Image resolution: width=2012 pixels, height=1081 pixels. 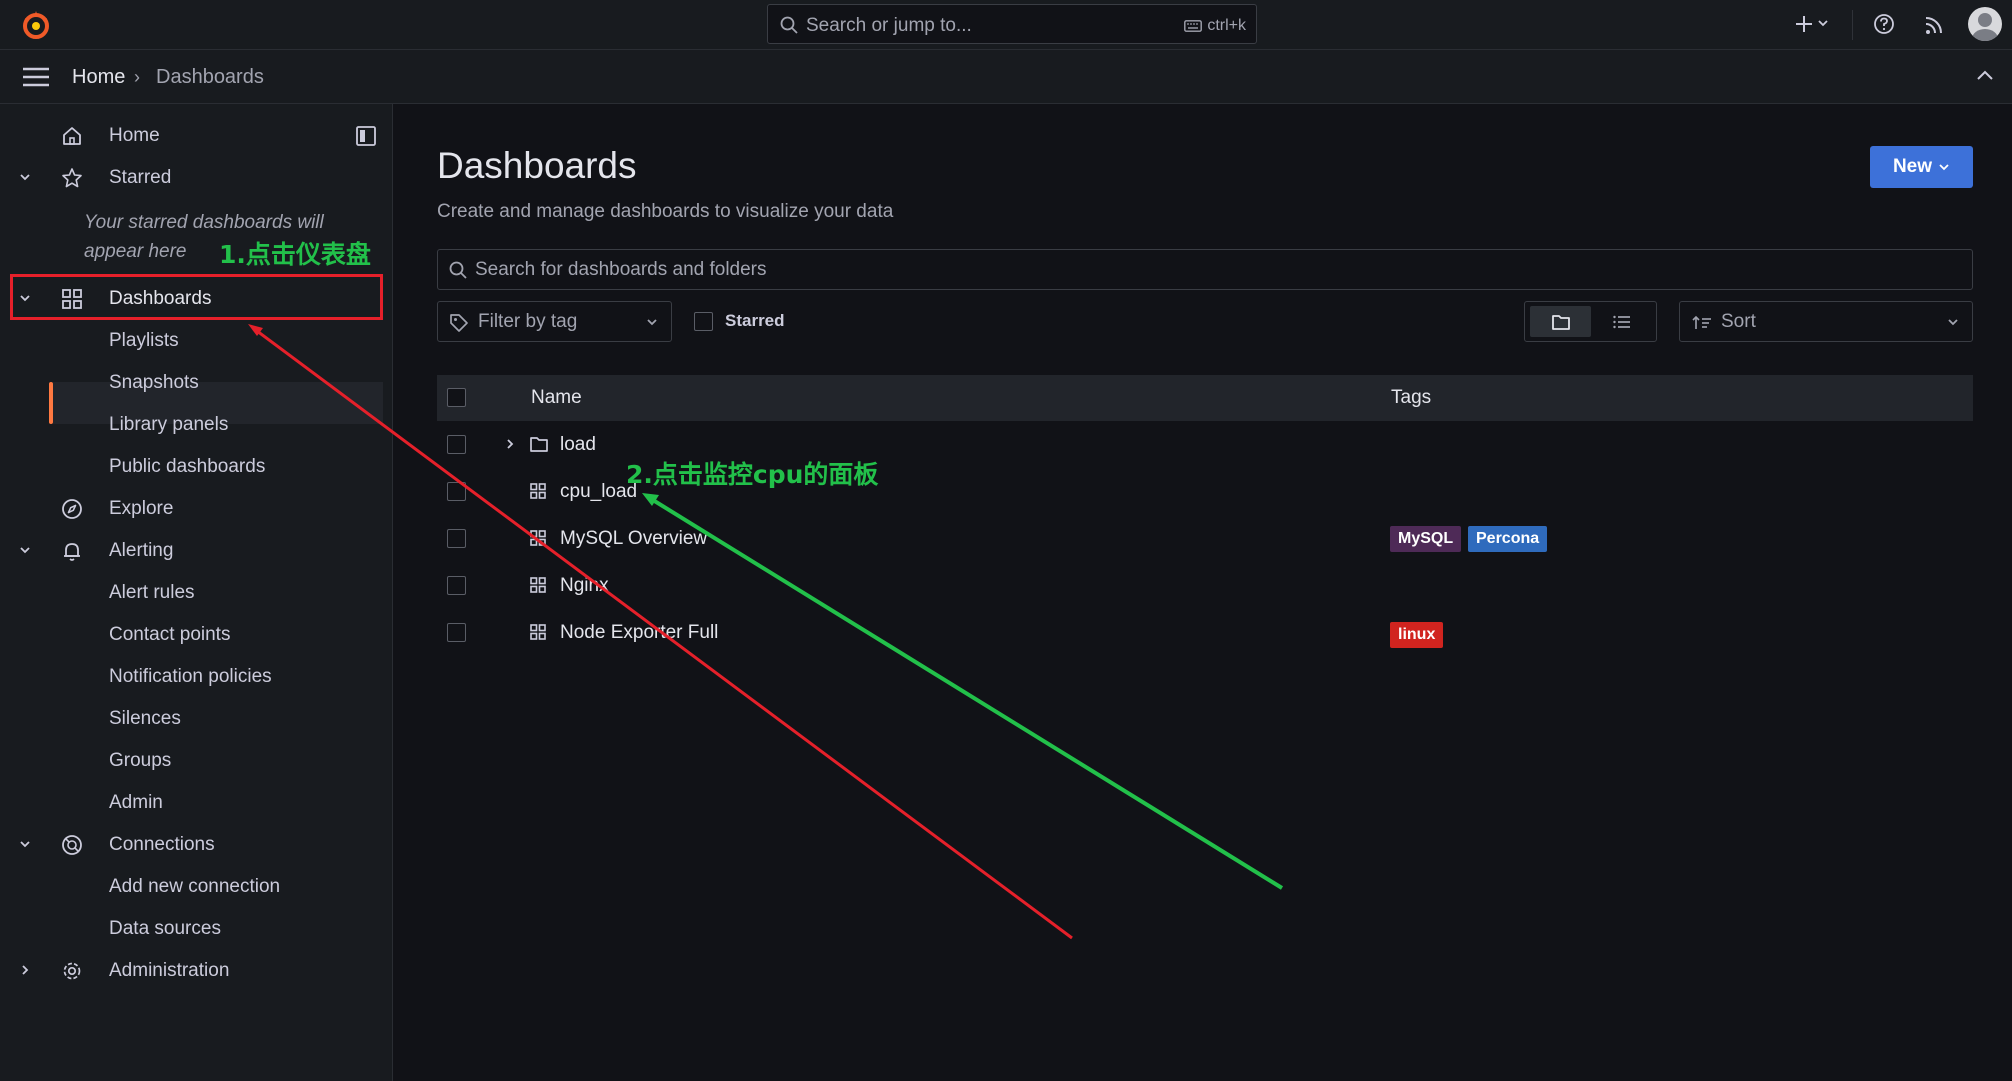 I want to click on sort-label: Sort, so click(x=1738, y=321).